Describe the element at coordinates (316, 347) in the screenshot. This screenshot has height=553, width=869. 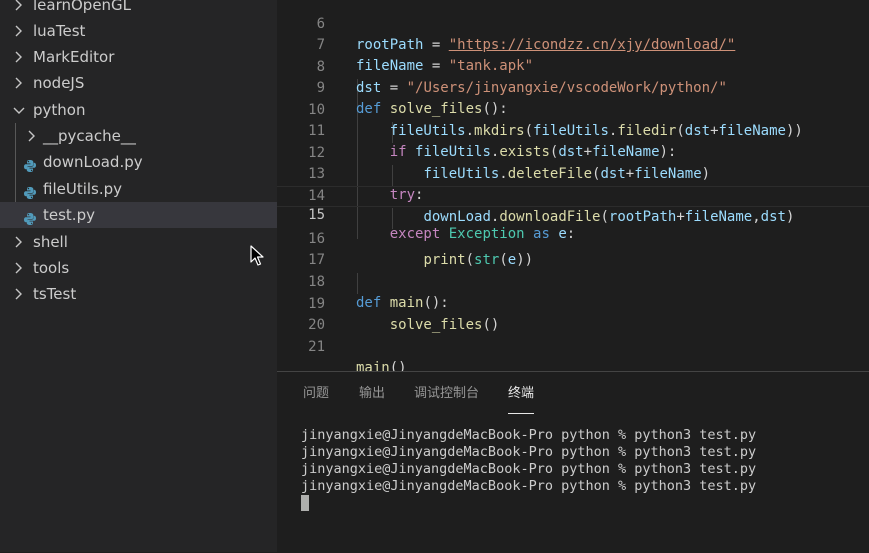
I see `line-number: 21` at that location.